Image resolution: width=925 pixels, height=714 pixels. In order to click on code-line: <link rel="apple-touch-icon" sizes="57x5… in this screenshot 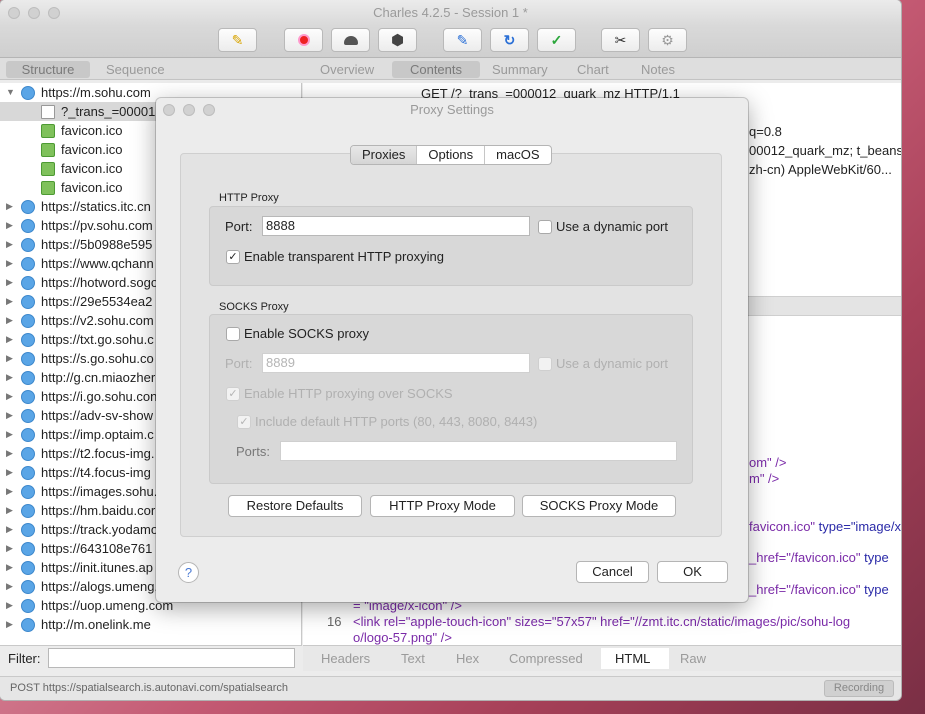, I will do `click(602, 621)`.